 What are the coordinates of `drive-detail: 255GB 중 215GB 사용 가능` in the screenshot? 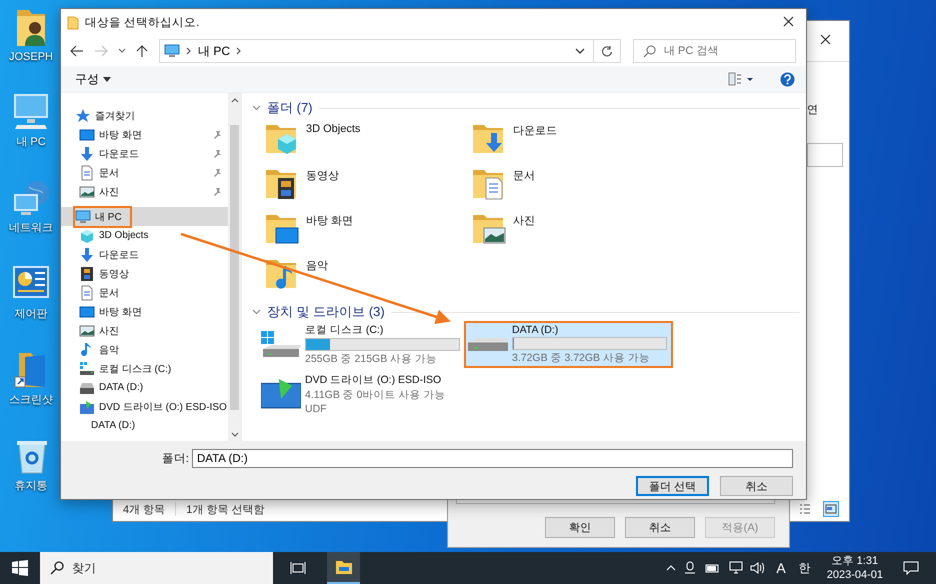 It's located at (371, 359).